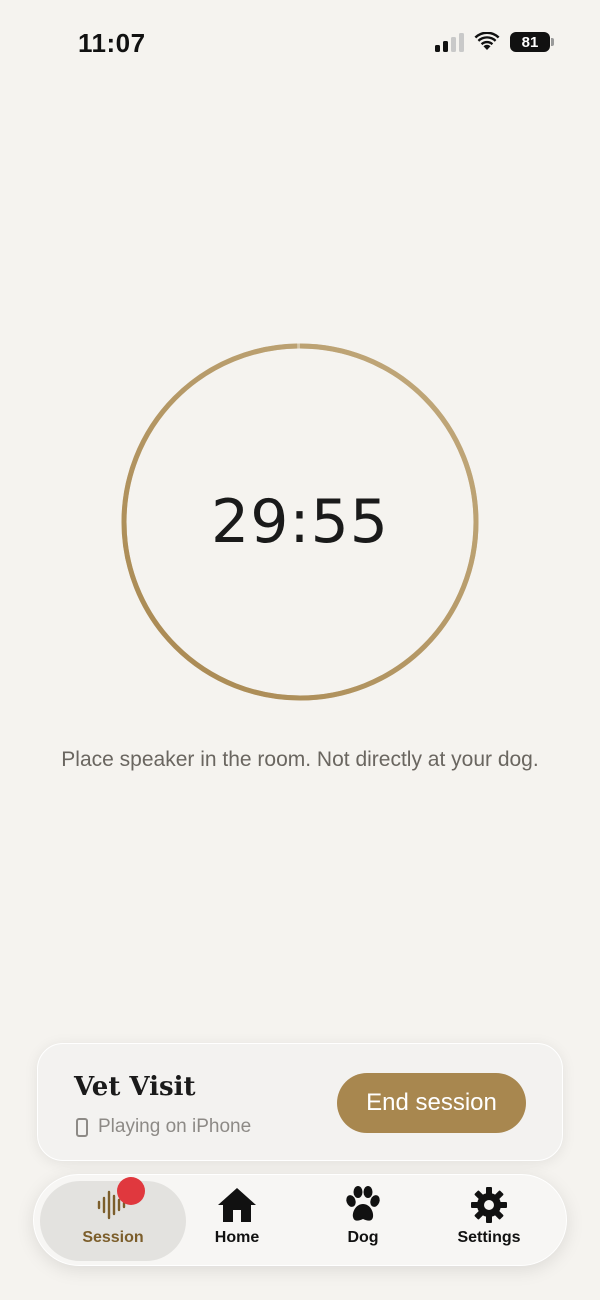 The height and width of the screenshot is (1300, 600). What do you see at coordinates (300, 45) in the screenshot?
I see `status-bar: 11:07 81` at bounding box center [300, 45].